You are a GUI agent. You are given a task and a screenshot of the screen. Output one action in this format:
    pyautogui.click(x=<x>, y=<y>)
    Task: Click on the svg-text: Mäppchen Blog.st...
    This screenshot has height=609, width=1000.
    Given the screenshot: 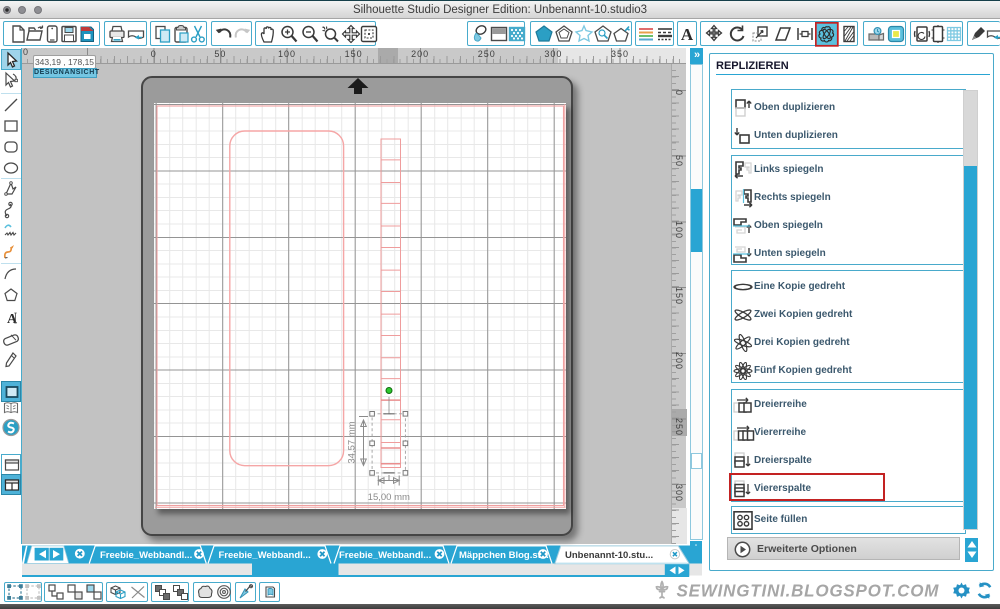 What is the action you would take?
    pyautogui.click(x=504, y=555)
    